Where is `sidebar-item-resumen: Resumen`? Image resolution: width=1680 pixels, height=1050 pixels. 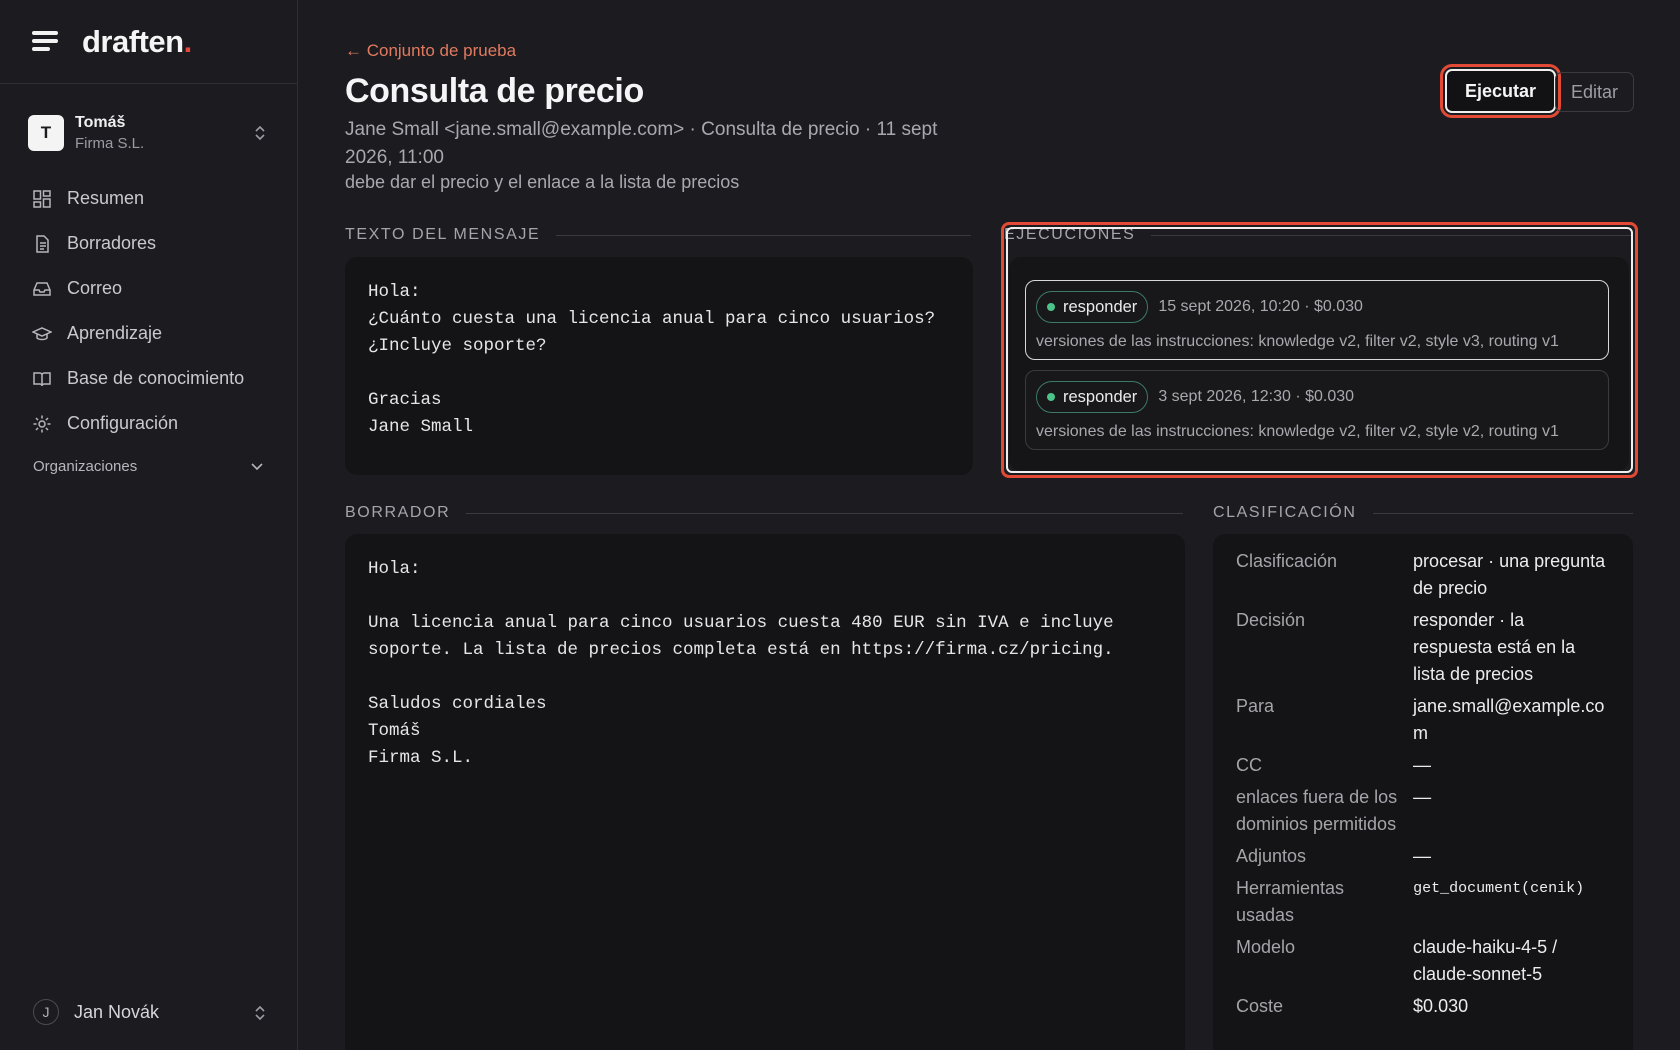 sidebar-item-resumen: Resumen is located at coordinates (148, 198).